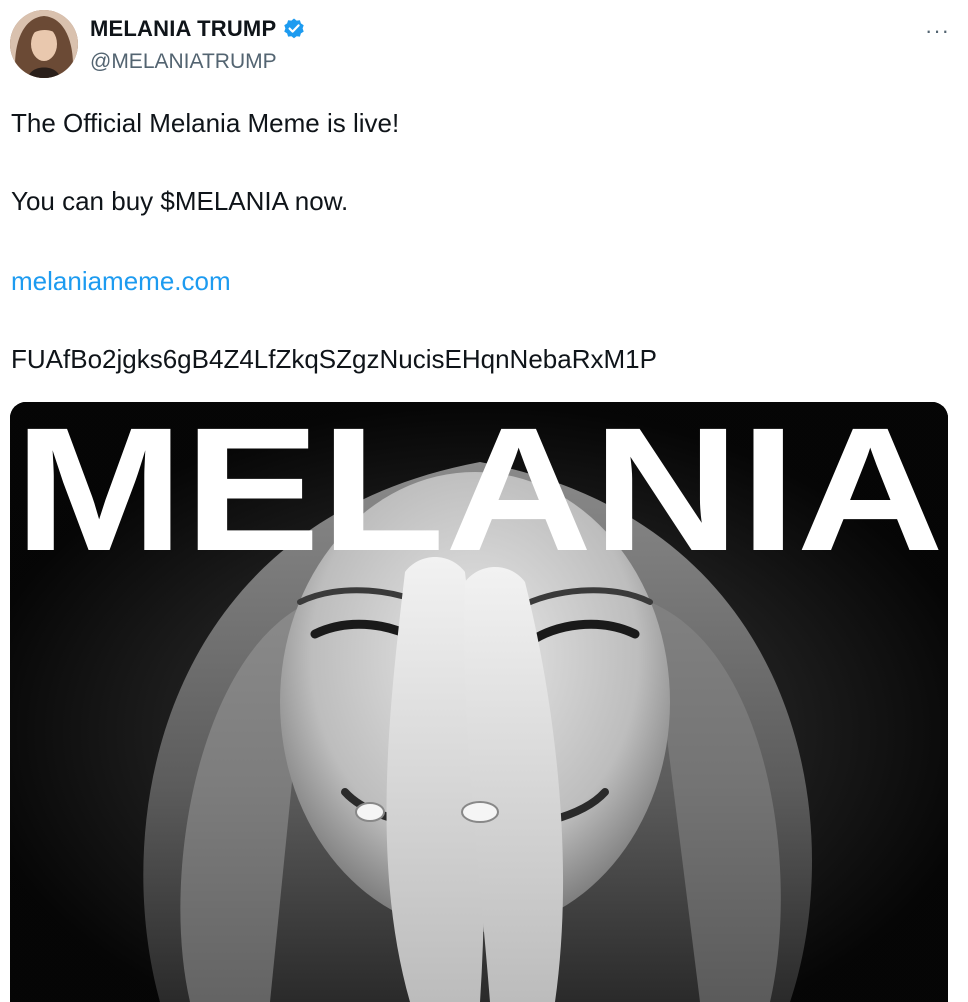  I want to click on author-handle: @MELANIATRUMP, so click(183, 62).